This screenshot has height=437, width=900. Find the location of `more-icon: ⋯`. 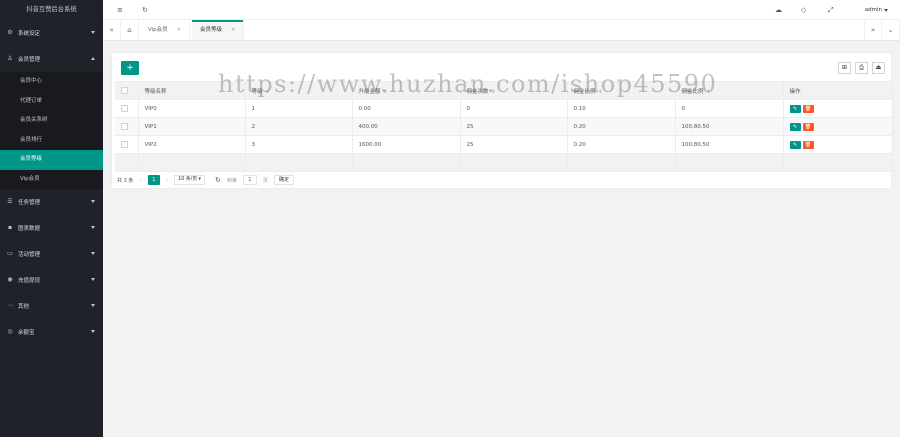

more-icon: ⋯ is located at coordinates (10, 305).